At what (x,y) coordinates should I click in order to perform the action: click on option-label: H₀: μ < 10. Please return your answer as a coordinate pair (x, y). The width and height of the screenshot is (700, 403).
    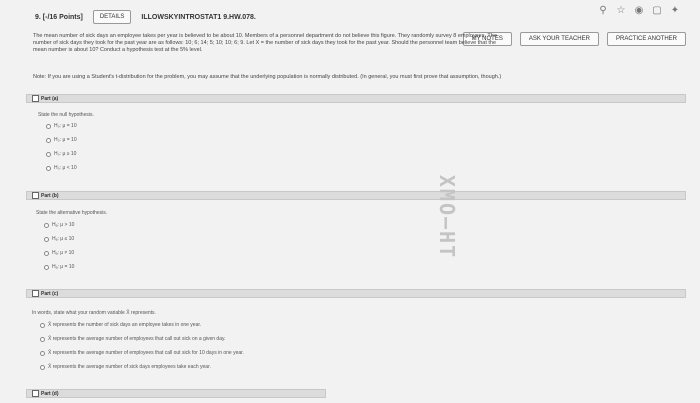
    Looking at the image, I should click on (65, 168).